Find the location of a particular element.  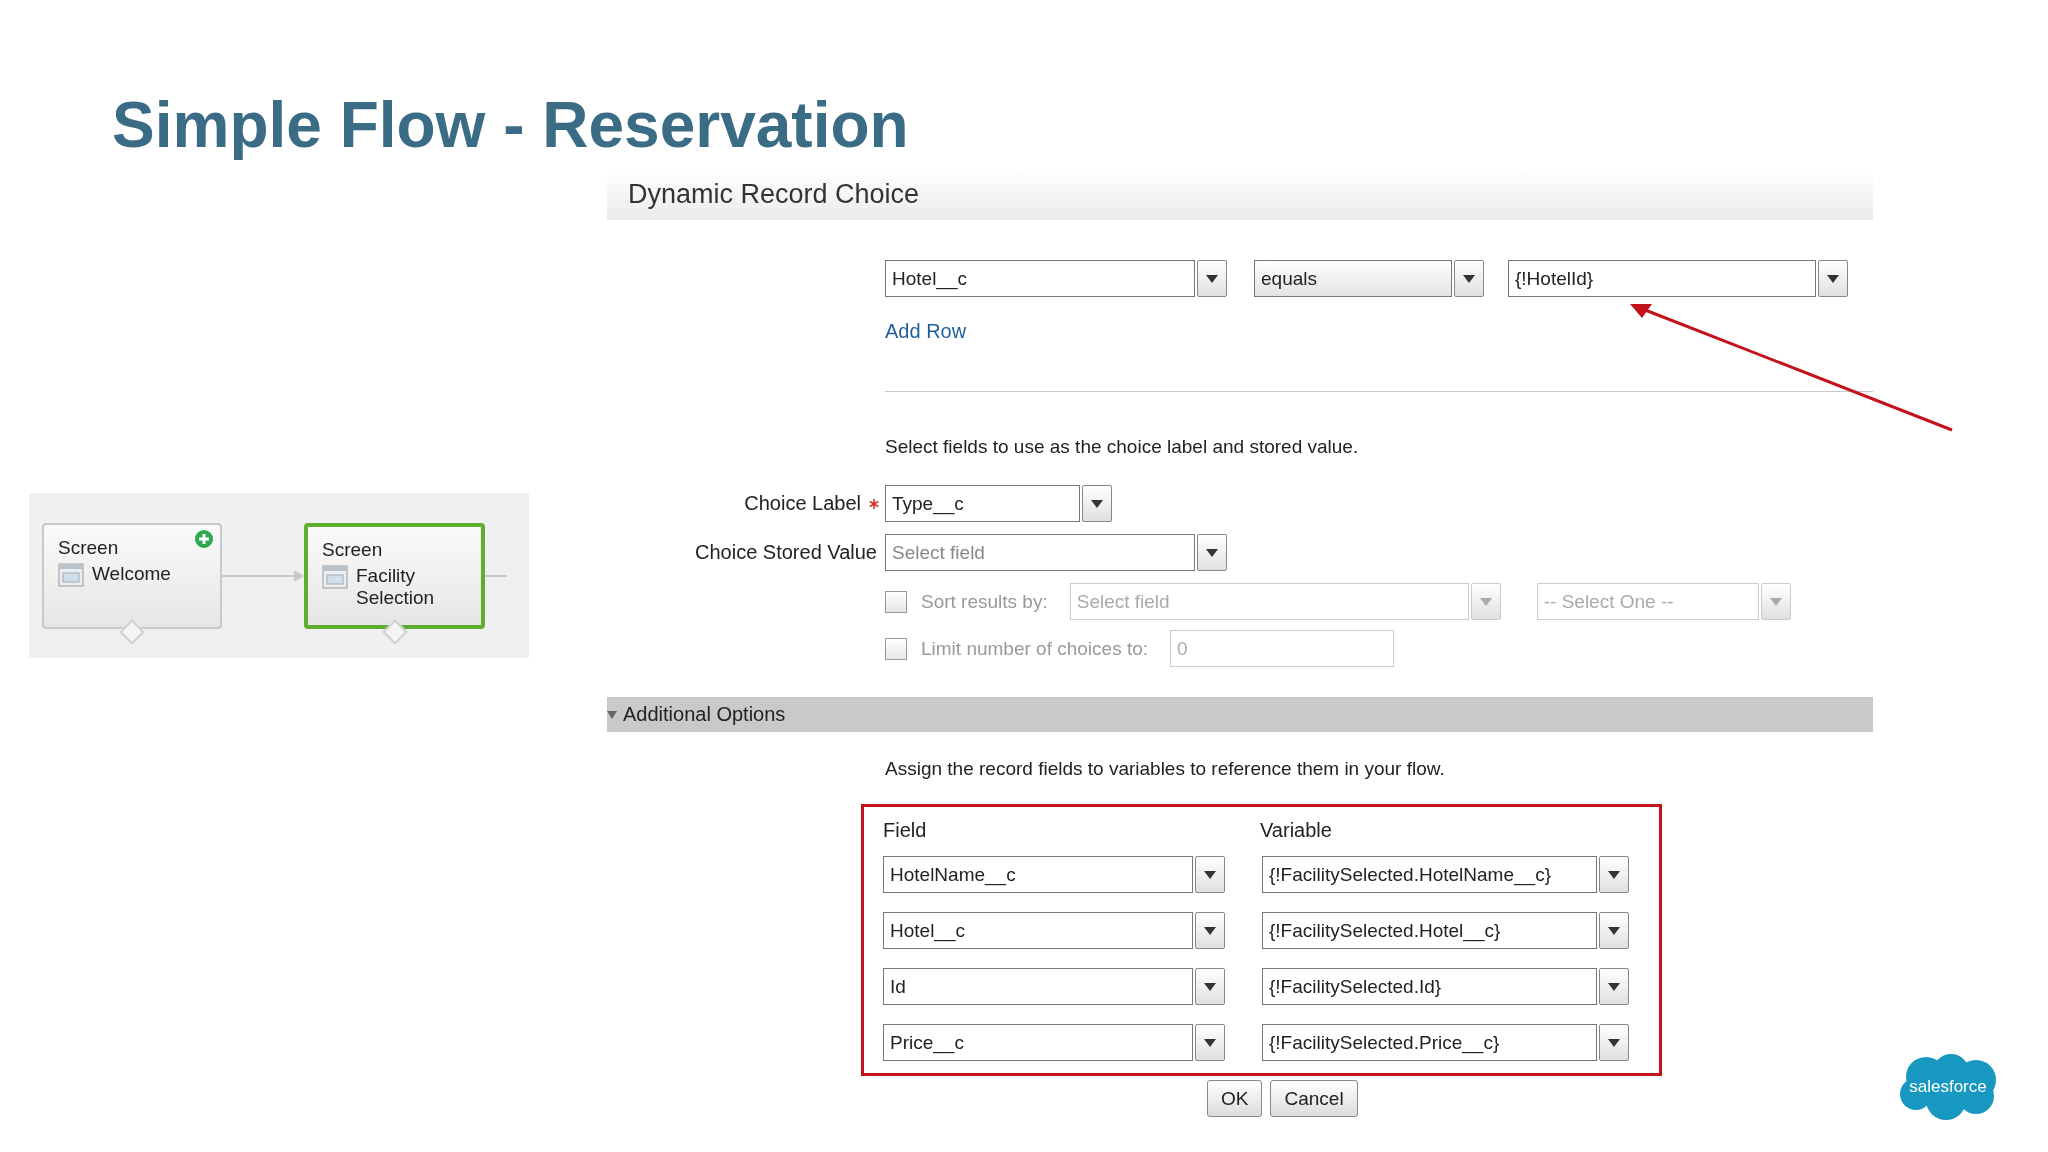

collapse-triangle-icon is located at coordinates (612, 714).